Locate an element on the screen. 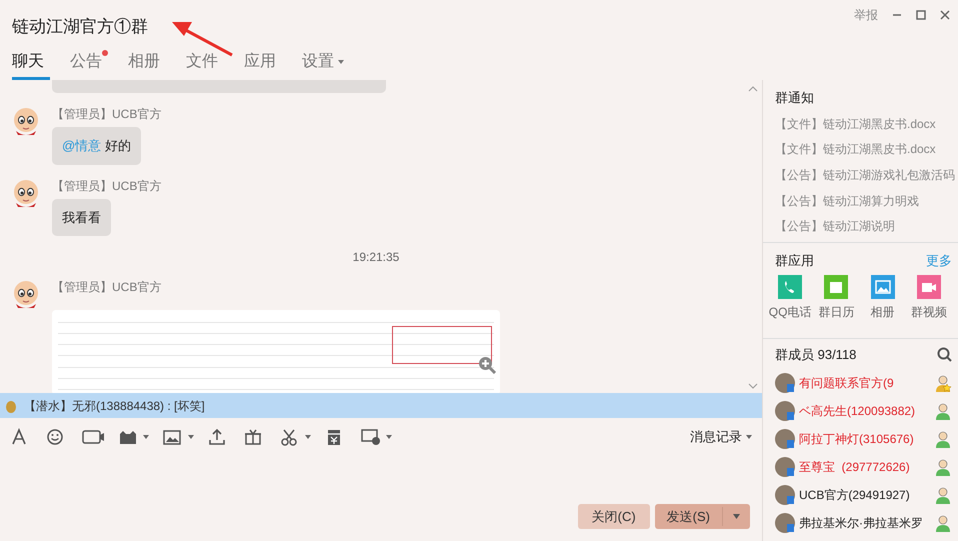 The image size is (958, 541). section-title: 群通知 is located at coordinates (795, 98).